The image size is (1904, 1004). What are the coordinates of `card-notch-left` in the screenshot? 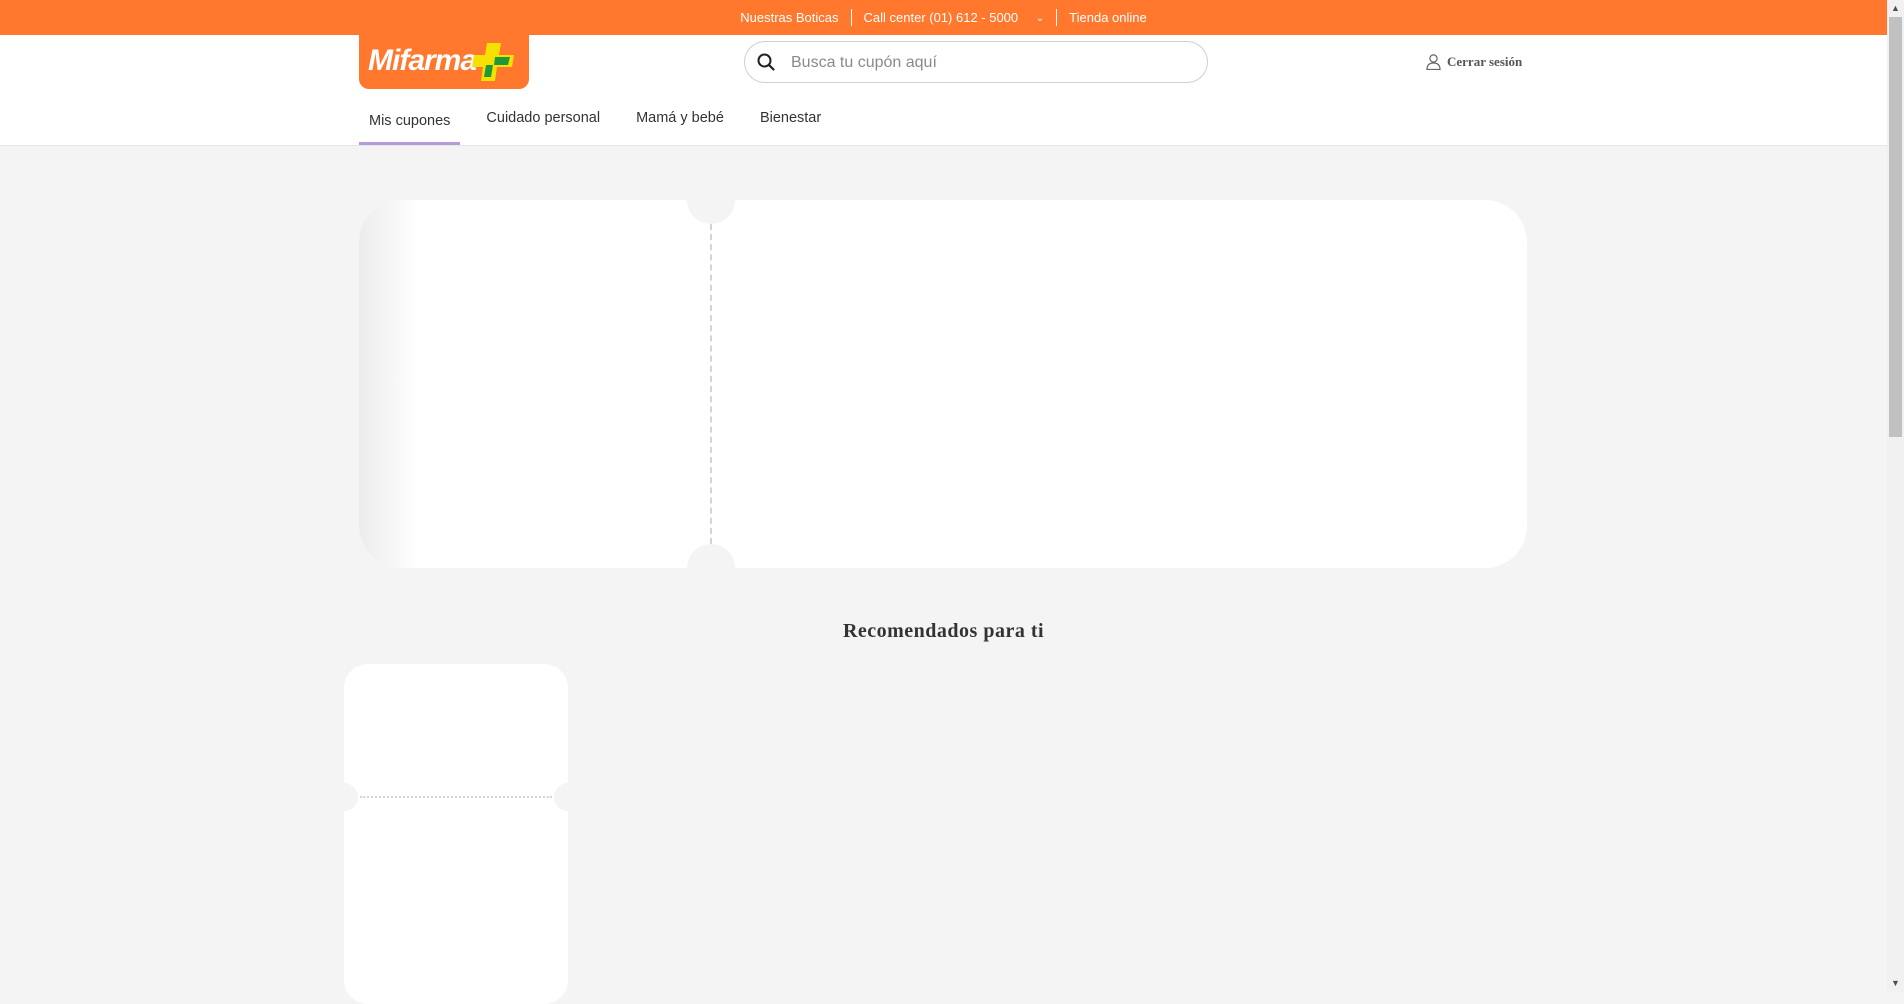 It's located at (351, 797).